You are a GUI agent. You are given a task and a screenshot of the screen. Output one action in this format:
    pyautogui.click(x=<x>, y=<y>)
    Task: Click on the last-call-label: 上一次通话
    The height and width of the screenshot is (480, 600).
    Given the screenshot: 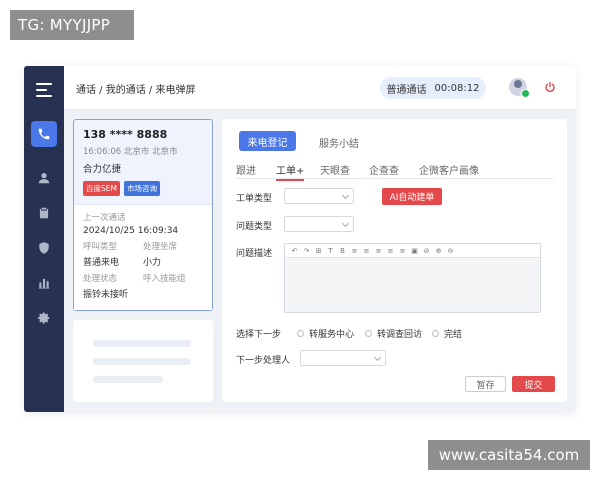 What is the action you would take?
    pyautogui.click(x=104, y=218)
    